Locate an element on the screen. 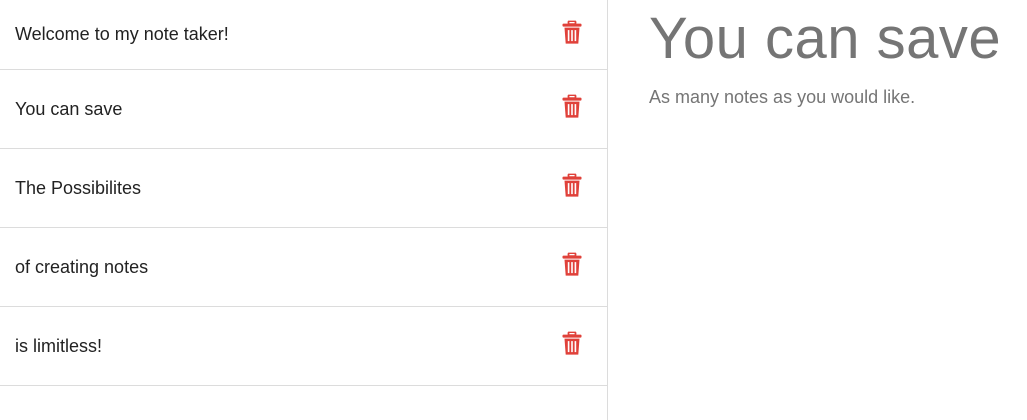 This screenshot has height=420, width=1027. note-title: is limitless! is located at coordinates (59, 345).